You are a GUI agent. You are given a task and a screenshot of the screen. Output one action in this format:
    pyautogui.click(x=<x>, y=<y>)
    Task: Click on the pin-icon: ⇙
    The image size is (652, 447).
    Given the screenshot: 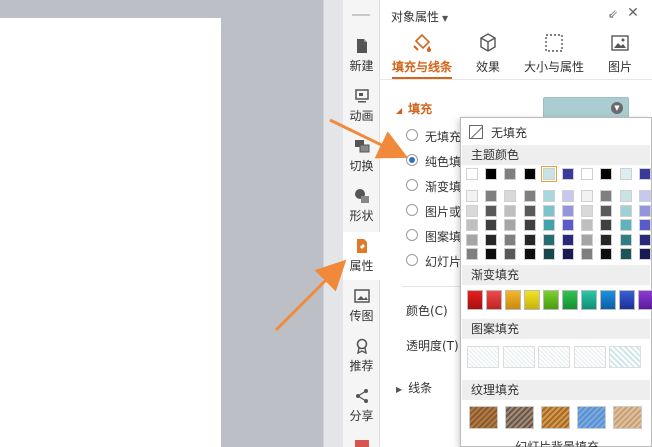 What is the action you would take?
    pyautogui.click(x=613, y=14)
    